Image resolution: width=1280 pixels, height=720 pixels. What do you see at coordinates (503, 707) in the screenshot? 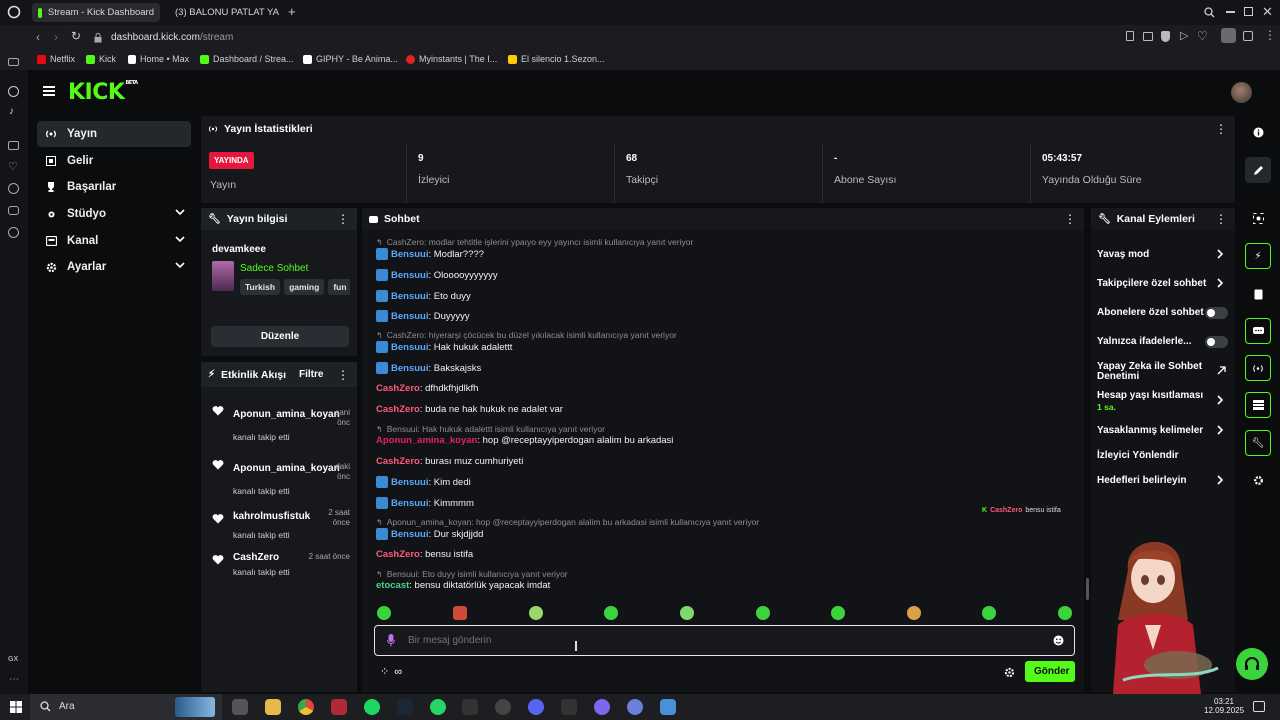
I see `obs-icon` at bounding box center [503, 707].